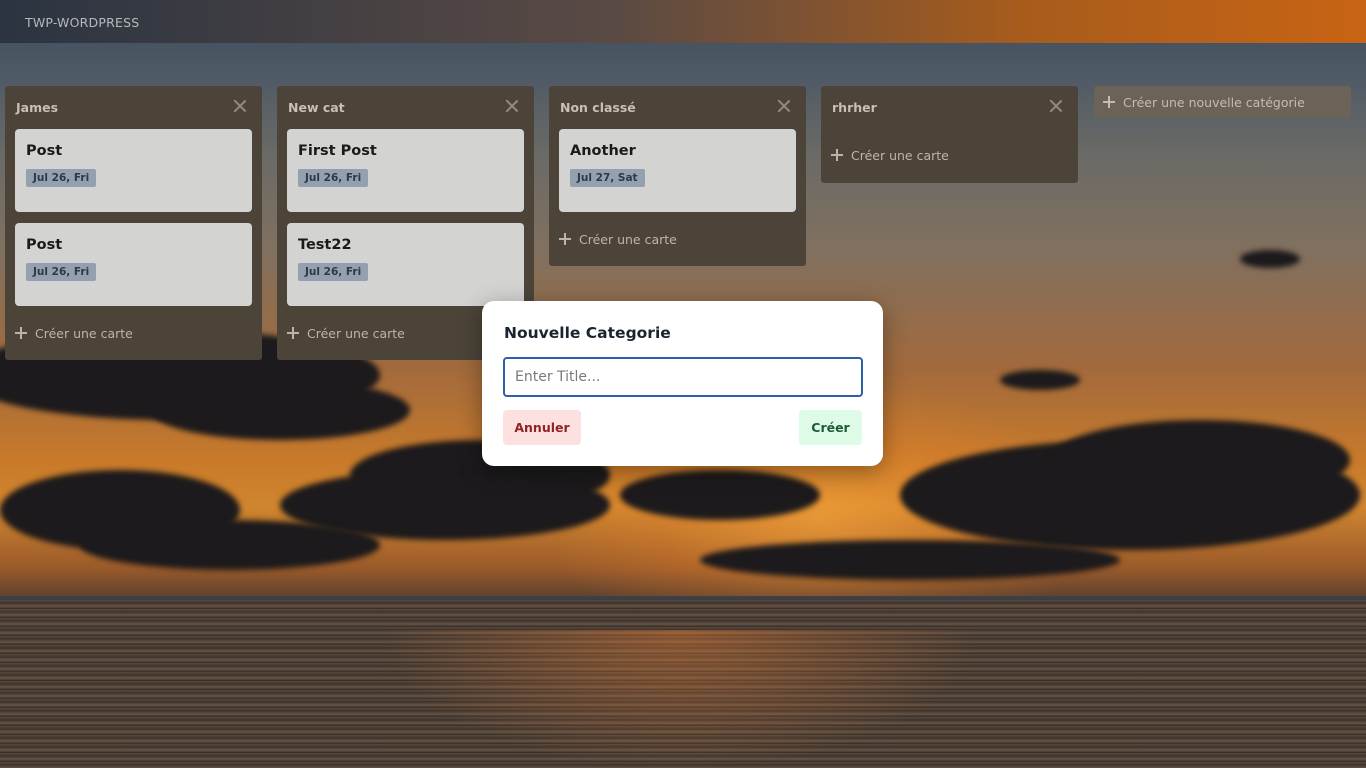 The image size is (1366, 768). Describe the element at coordinates (542, 427) in the screenshot. I see `cancel-button: Annuler` at that location.